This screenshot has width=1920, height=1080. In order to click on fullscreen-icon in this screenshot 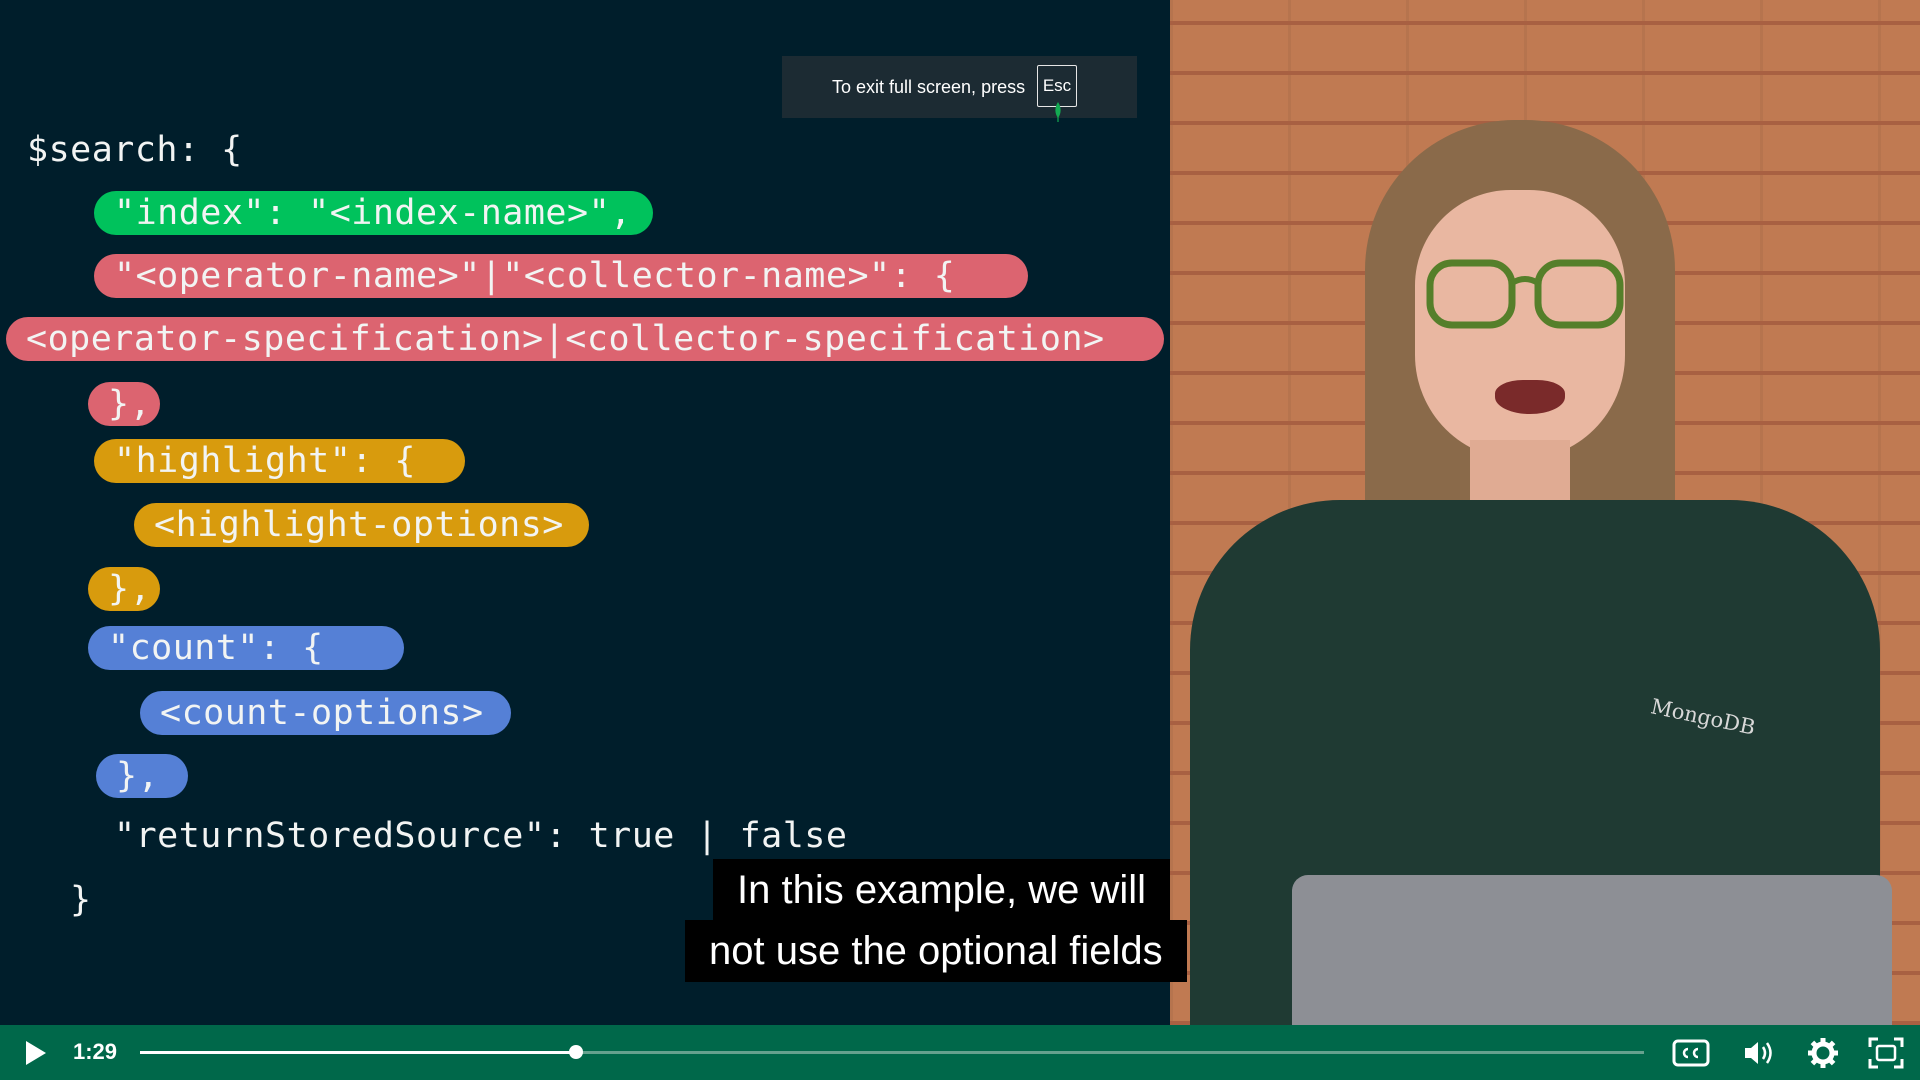, I will do `click(1886, 1053)`.